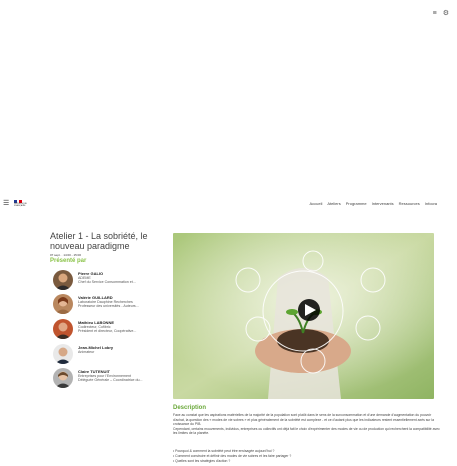 Image resolution: width=457 pixels, height=466 pixels. What do you see at coordinates (431, 203) in the screenshot?
I see `nav-link-infocra: Infocra` at bounding box center [431, 203].